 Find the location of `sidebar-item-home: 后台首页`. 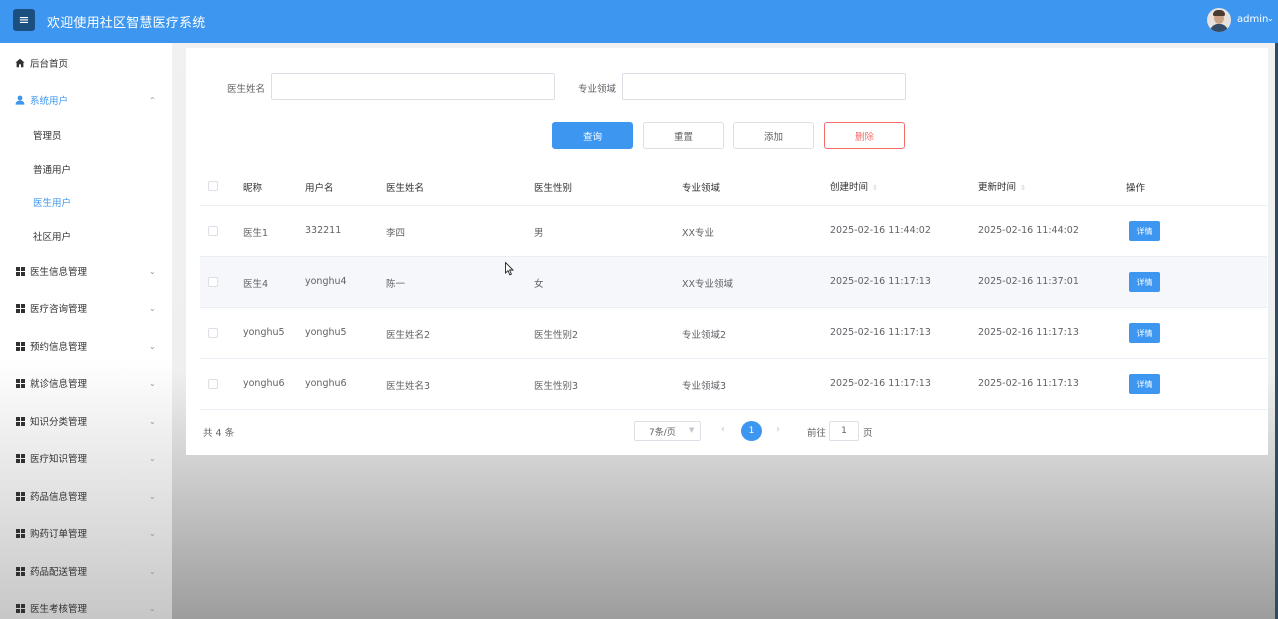

sidebar-item-home: 后台首页 is located at coordinates (86, 63).